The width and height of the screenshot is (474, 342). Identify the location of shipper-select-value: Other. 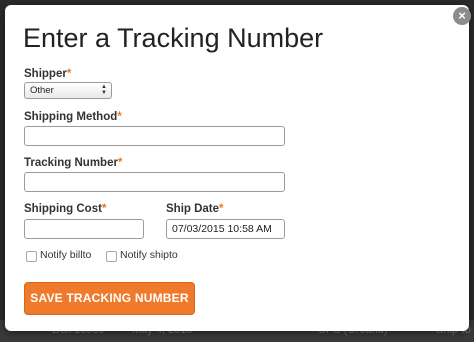
(42, 90).